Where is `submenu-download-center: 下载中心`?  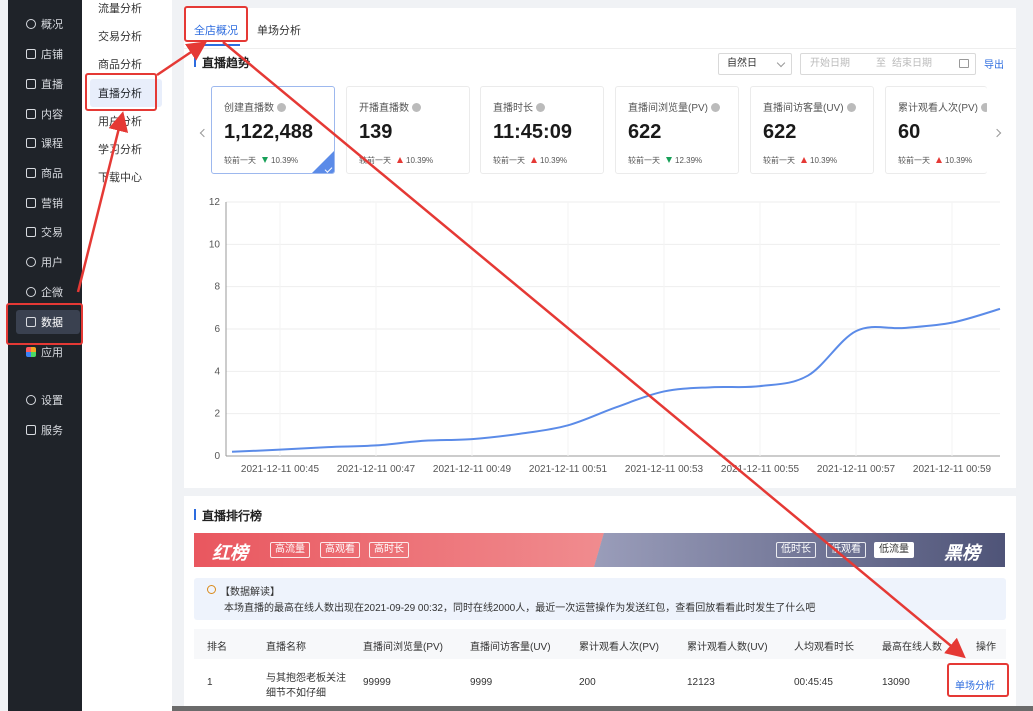
submenu-download-center: 下载中心 is located at coordinates (126, 177).